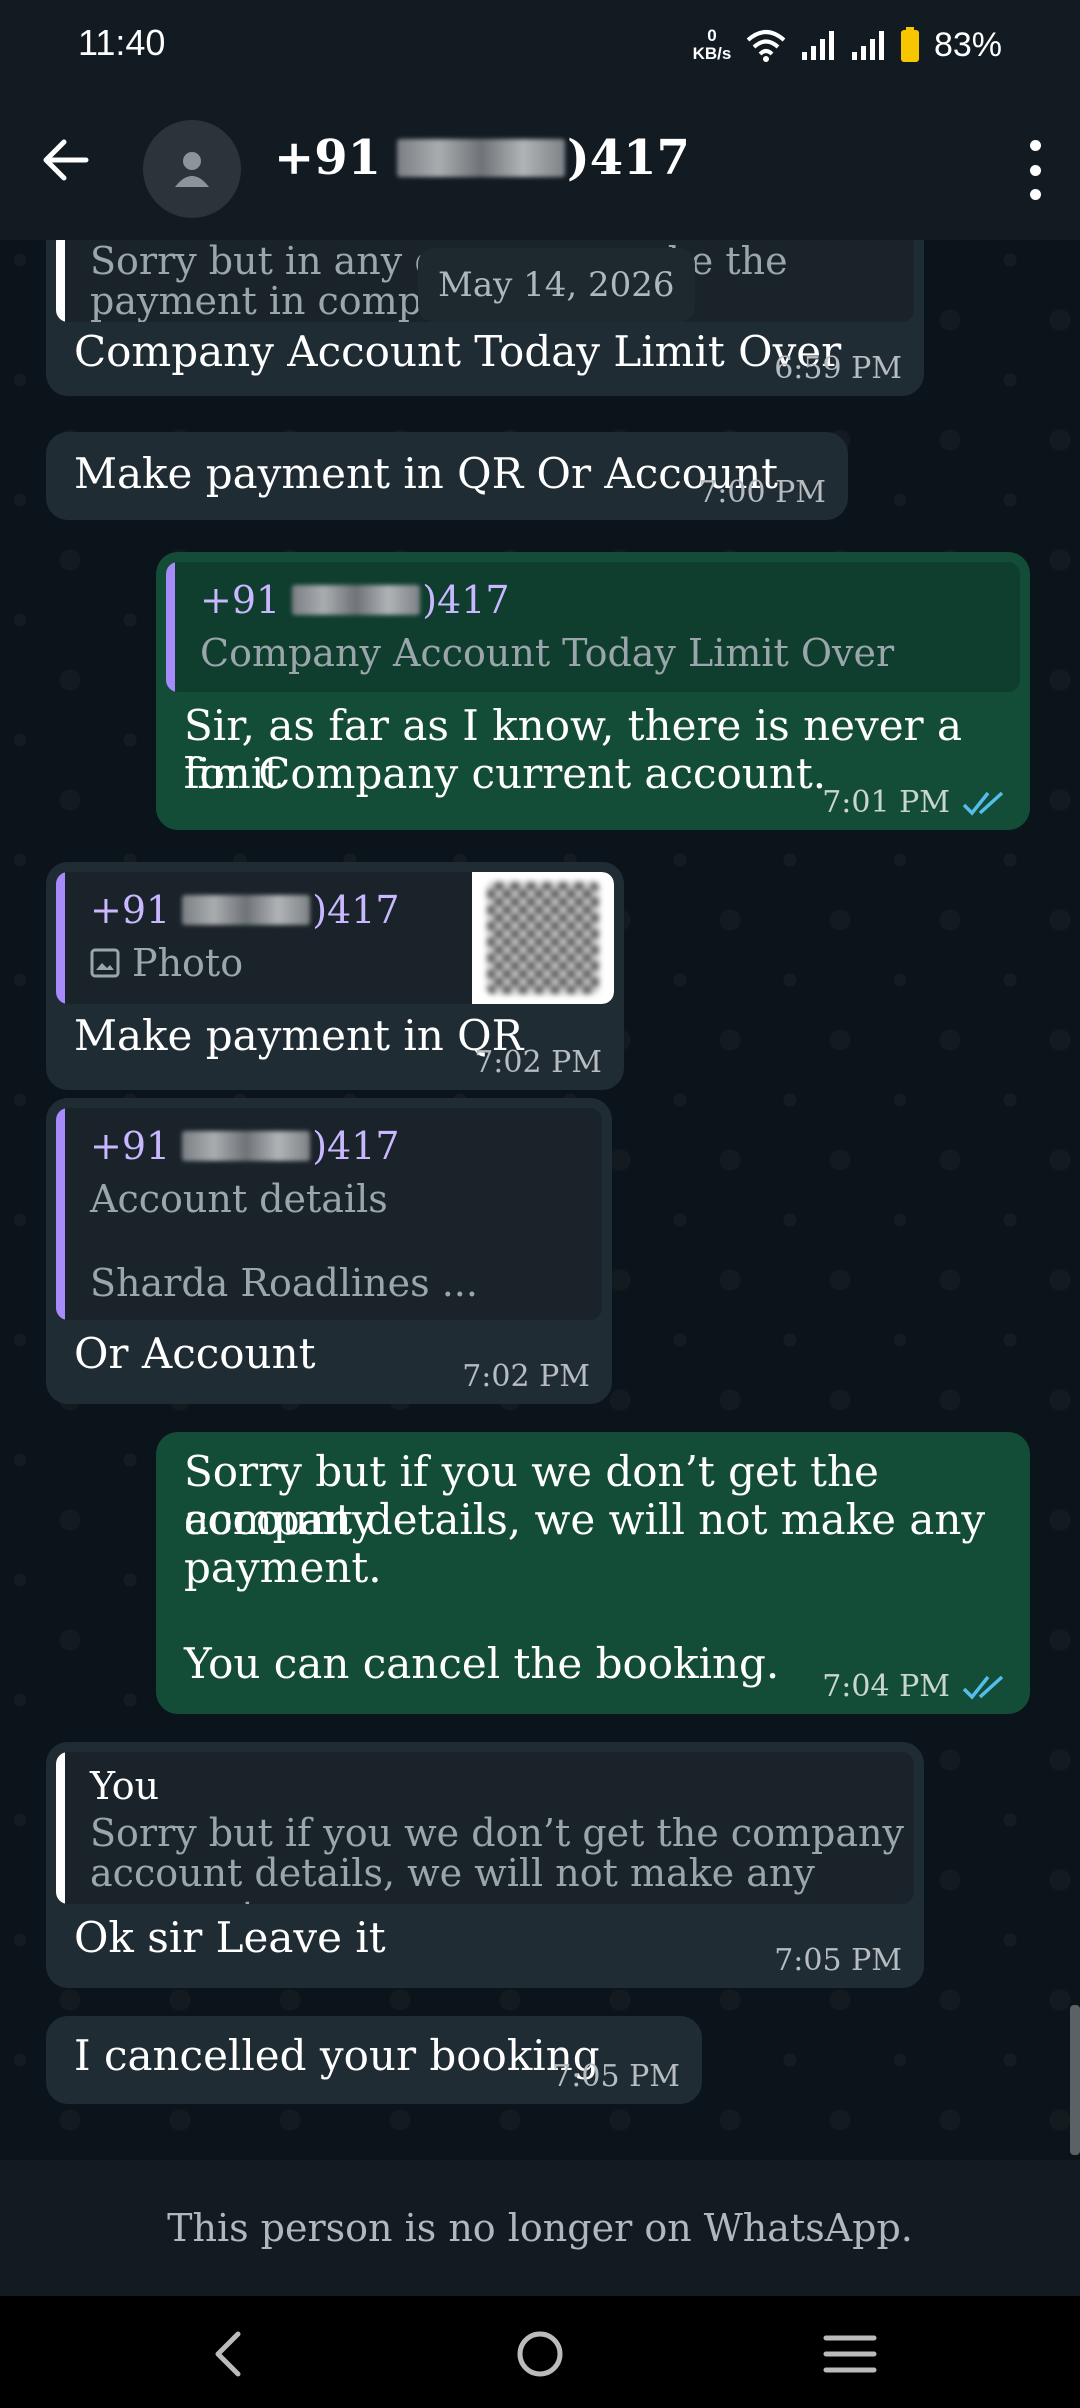 This screenshot has height=2408, width=1080. Describe the element at coordinates (967, 44) in the screenshot. I see `battery-percent: 83%` at that location.